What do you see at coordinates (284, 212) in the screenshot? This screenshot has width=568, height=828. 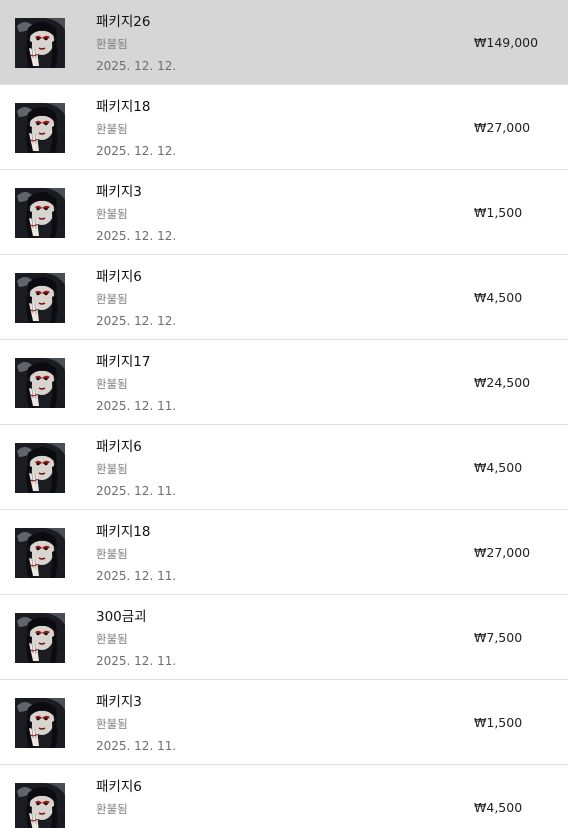 I see `transaction-row: 패키지3 환불됨 2025. 12. 12. ₩1,500` at bounding box center [284, 212].